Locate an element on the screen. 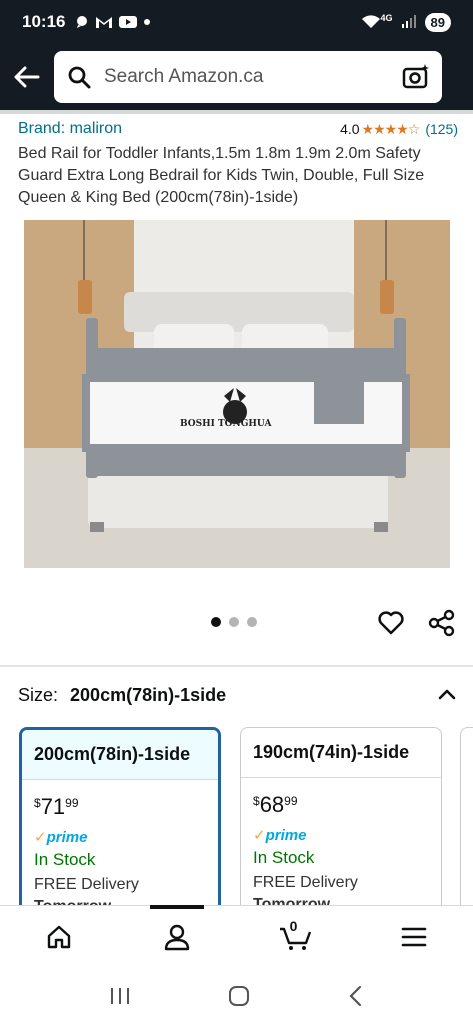  bottom-navigation: 0 is located at coordinates (236, 936).